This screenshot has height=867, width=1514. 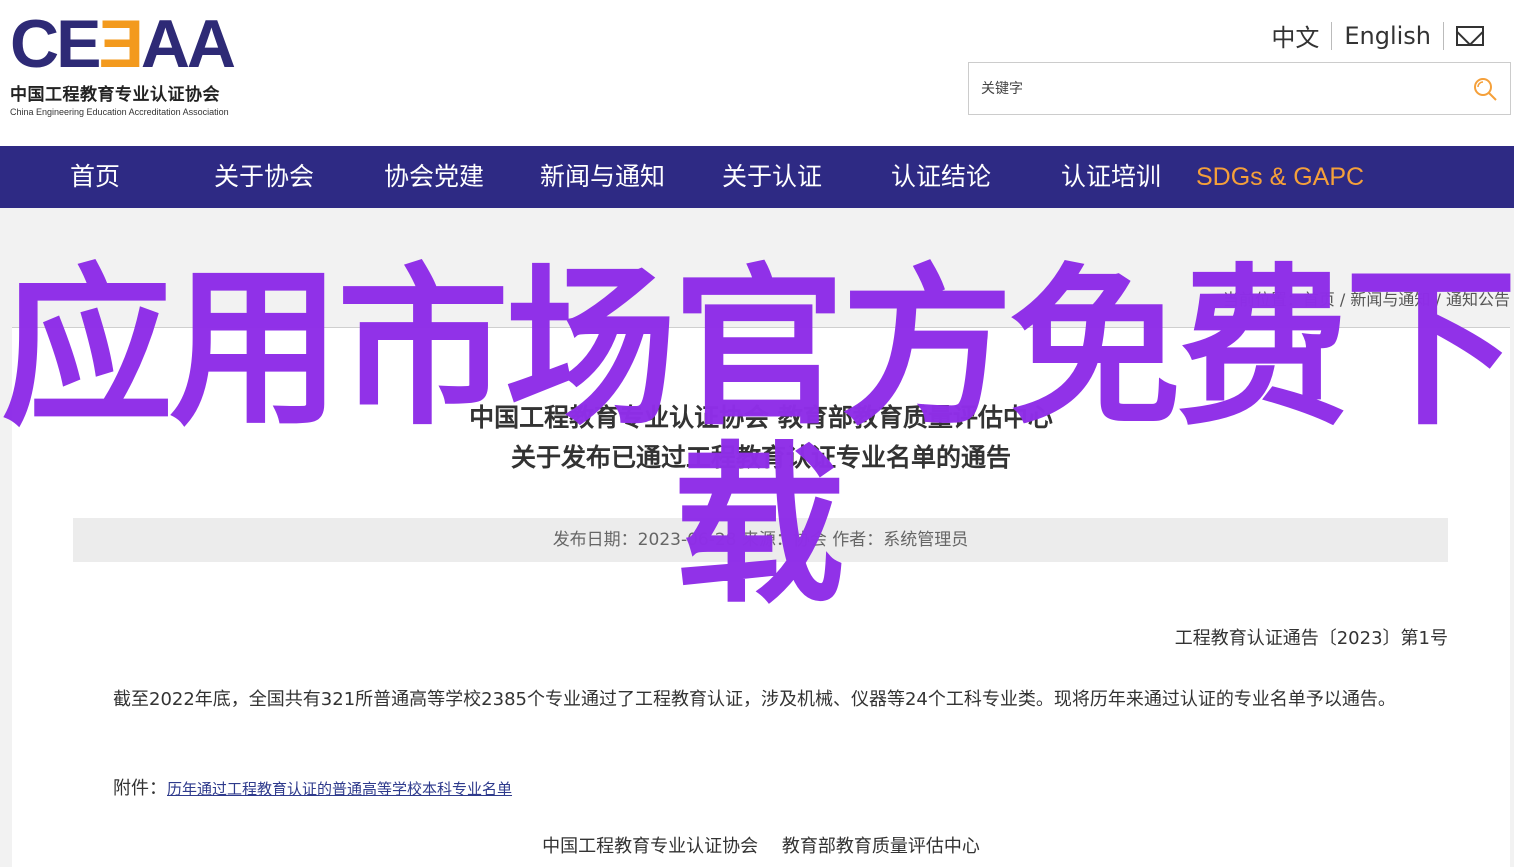 I want to click on article-signoff: 中国工程教育专业认证协会 教育部教育质量评估中心, so click(x=761, y=846).